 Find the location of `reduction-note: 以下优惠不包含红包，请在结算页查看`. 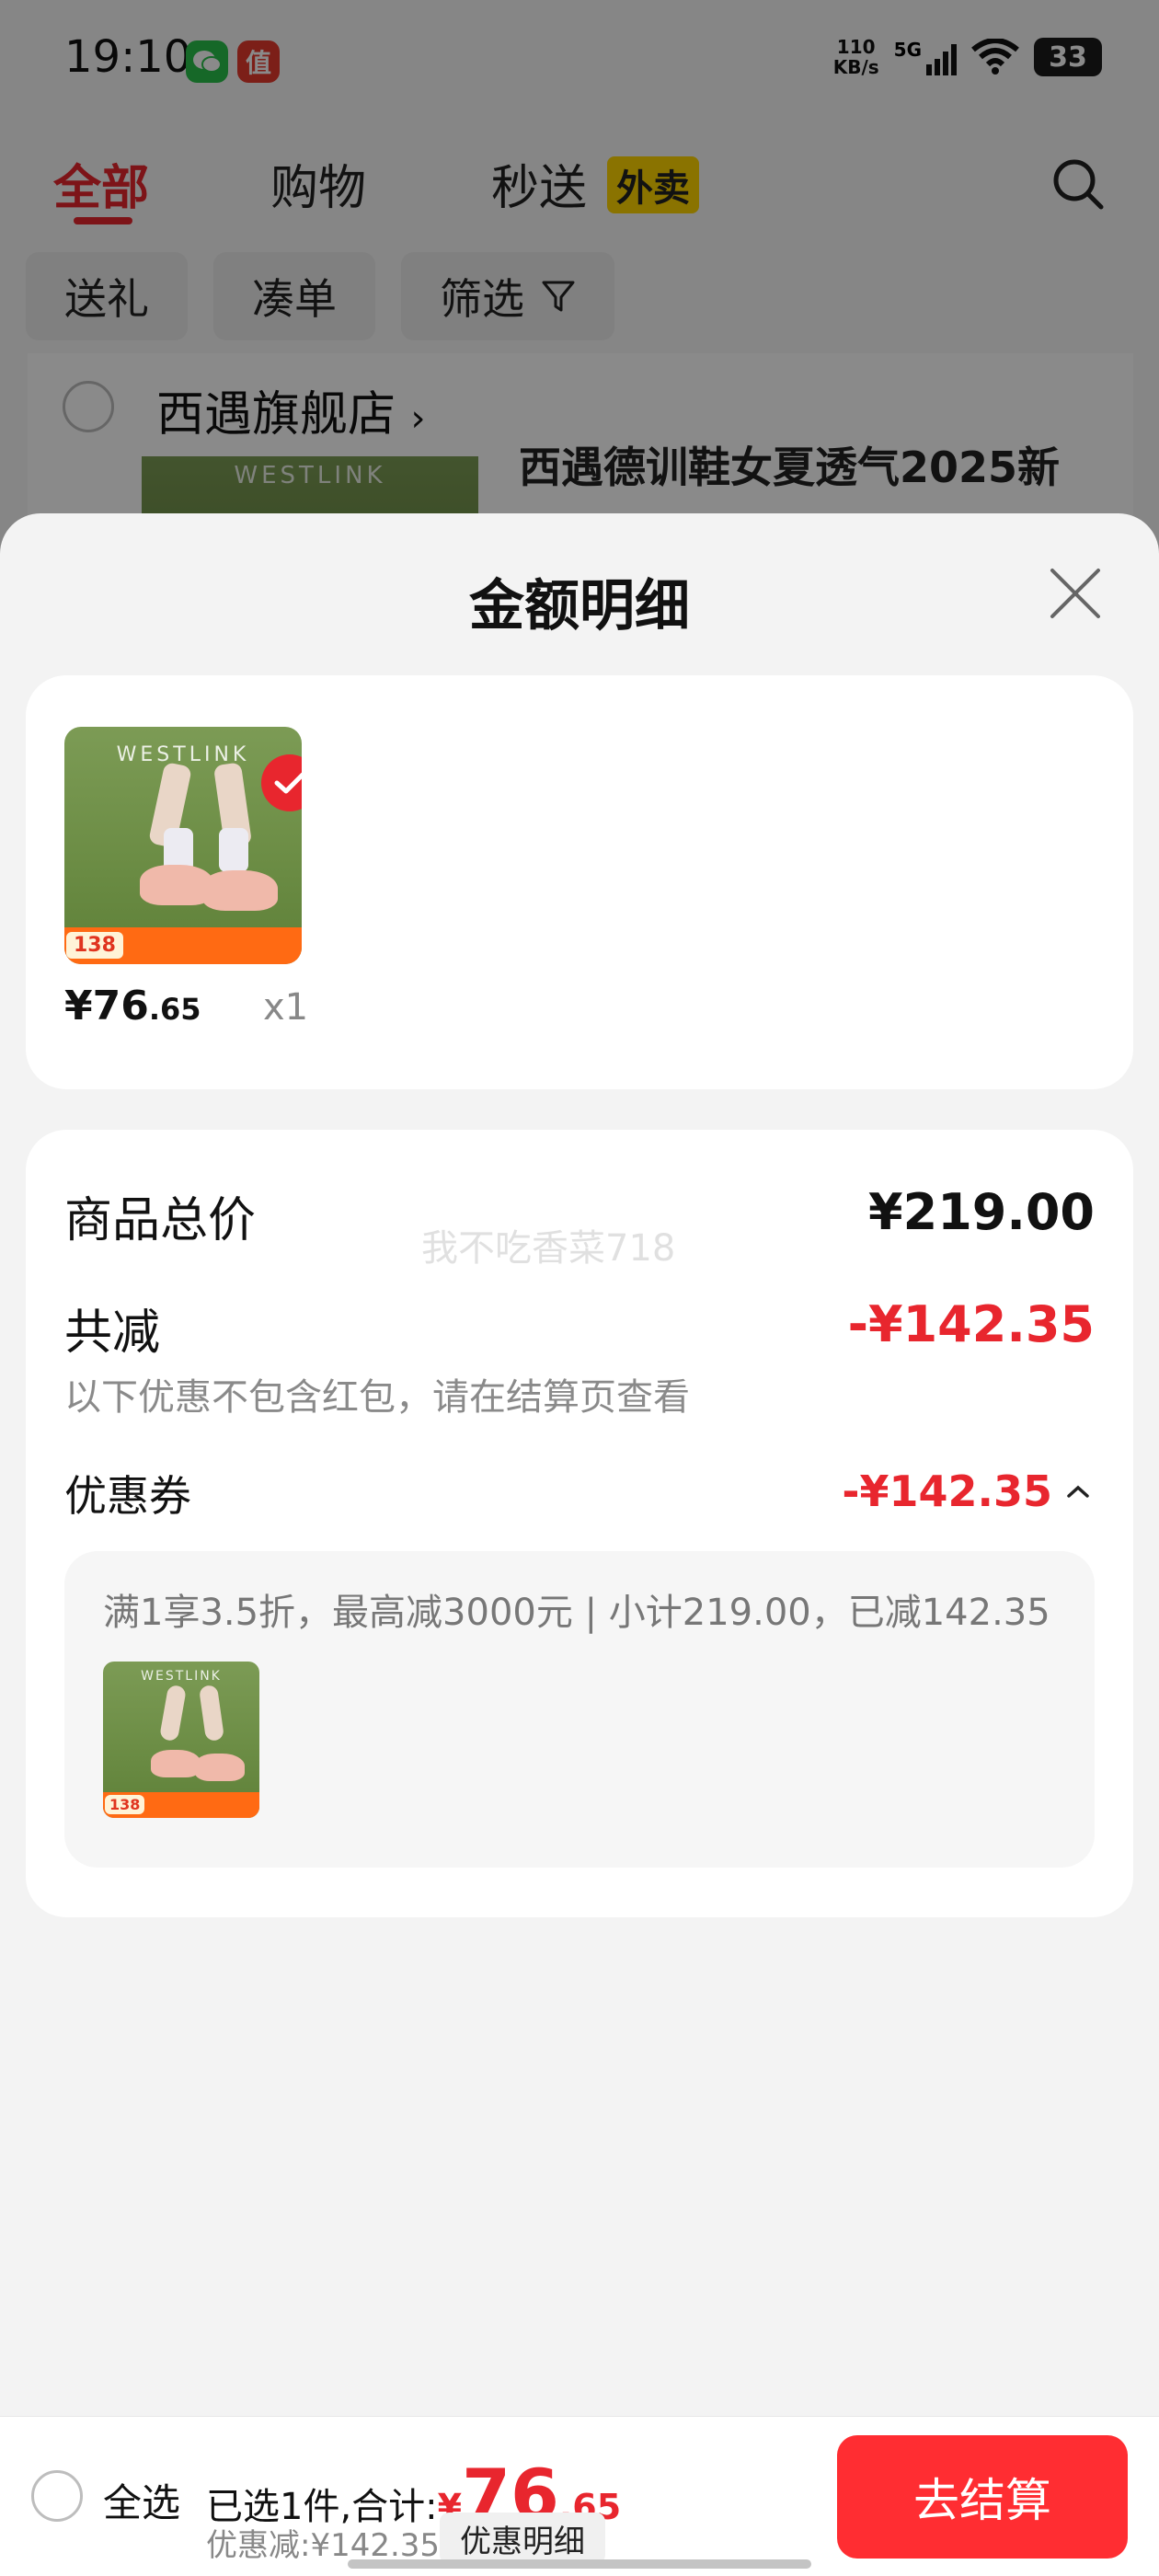

reduction-note: 以下优惠不包含红包，请在结算页查看 is located at coordinates (377, 1397).